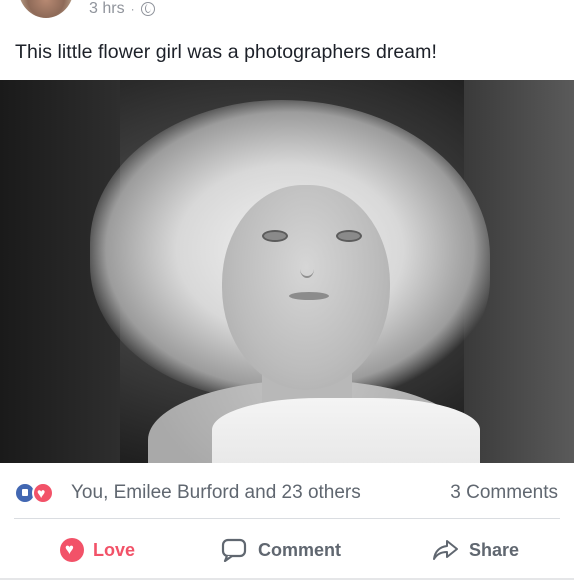 The image size is (574, 580). Describe the element at coordinates (275, 236) in the screenshot. I see `photo-eye-left` at that location.